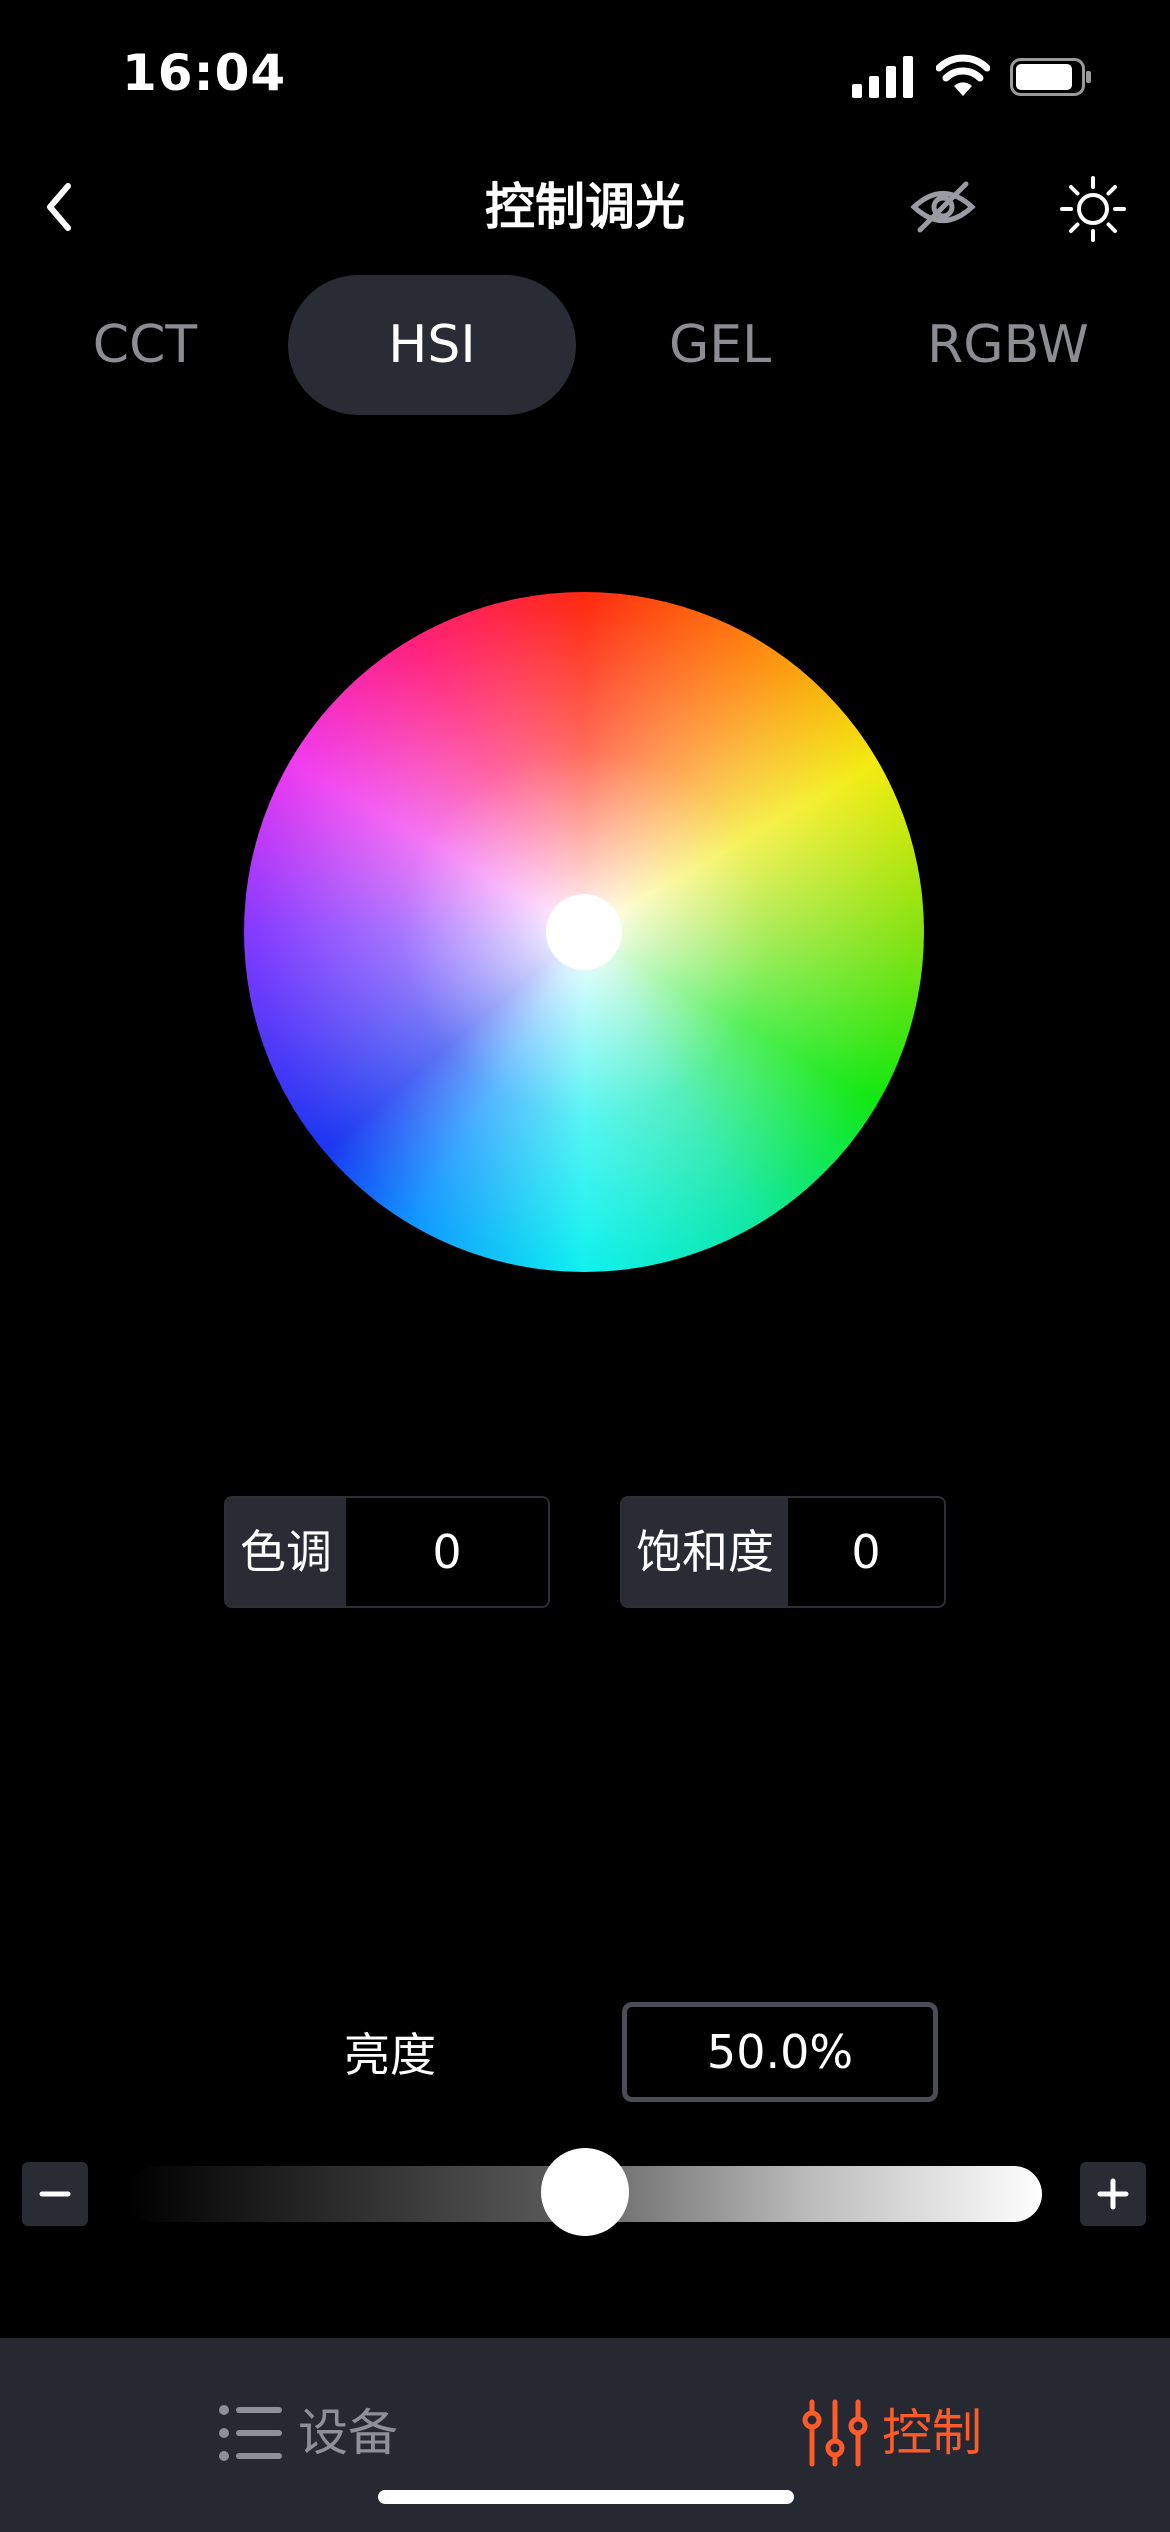 The height and width of the screenshot is (2532, 1170). I want to click on bottom-tab-control: 控制, so click(895, 2433).